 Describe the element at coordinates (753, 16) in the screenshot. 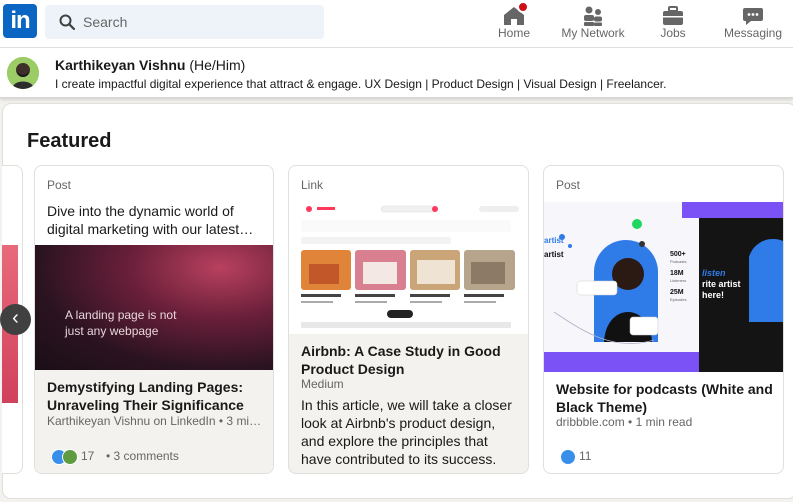

I see `messaging-icon` at that location.